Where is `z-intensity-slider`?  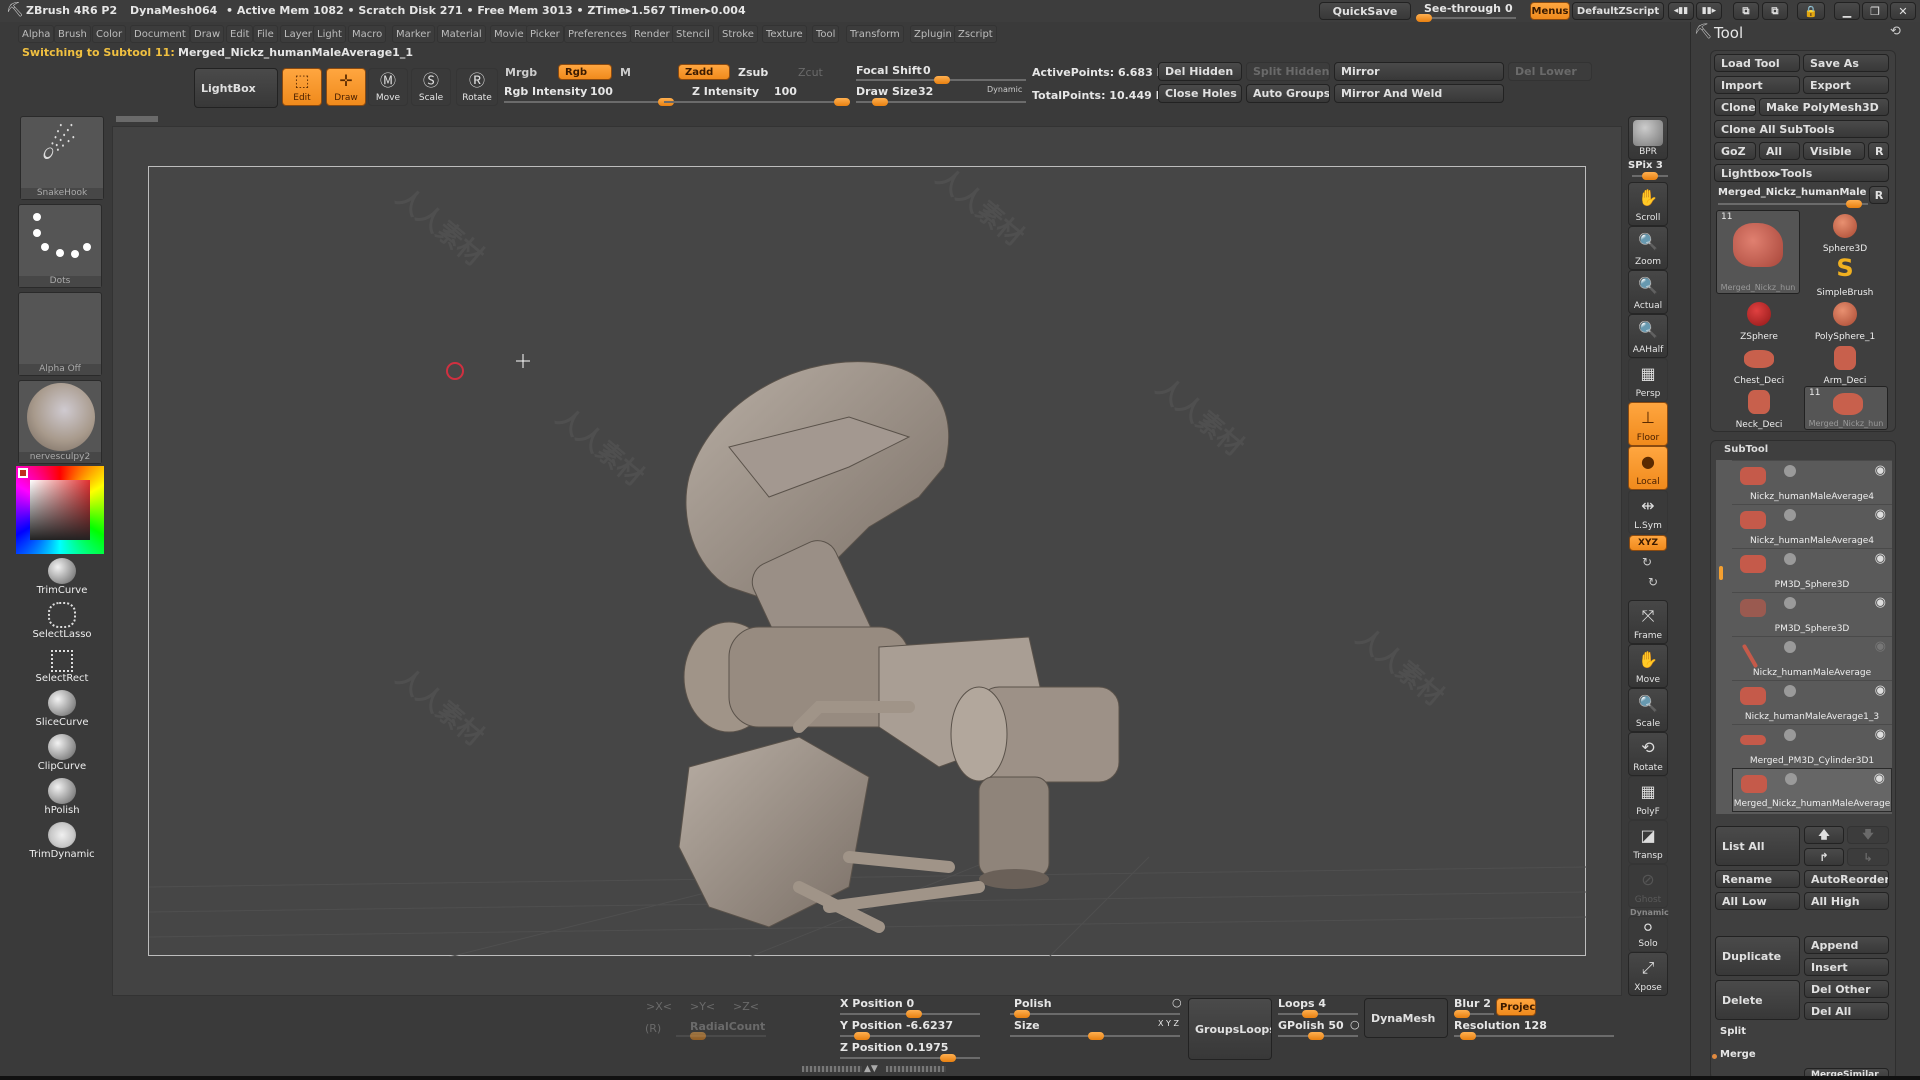 z-intensity-slider is located at coordinates (757, 102).